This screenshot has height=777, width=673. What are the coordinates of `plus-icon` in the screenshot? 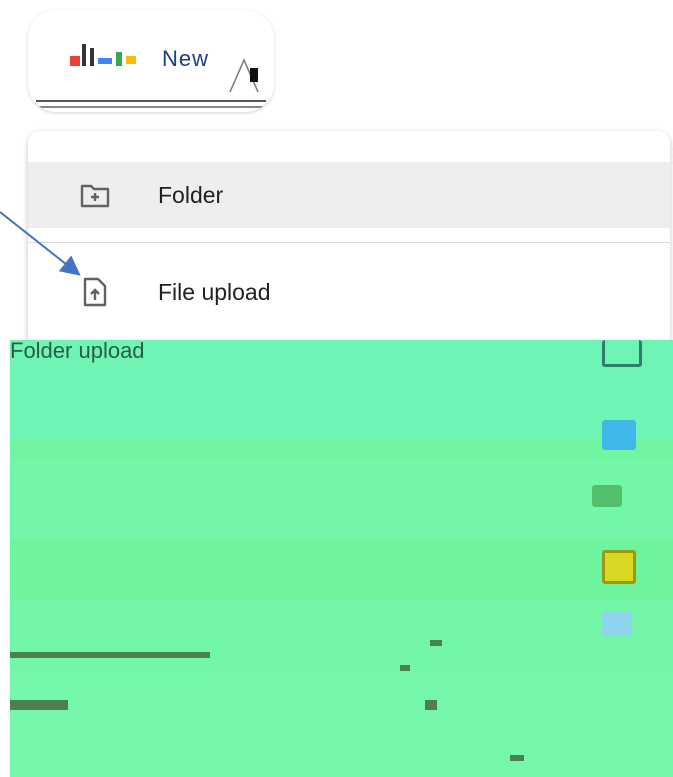 It's located at (103, 55).